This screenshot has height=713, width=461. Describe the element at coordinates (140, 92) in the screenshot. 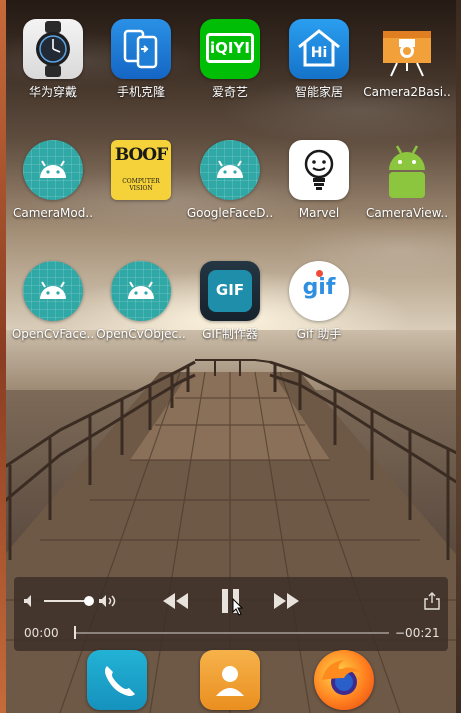

I see `app-label: 手机克隆` at that location.